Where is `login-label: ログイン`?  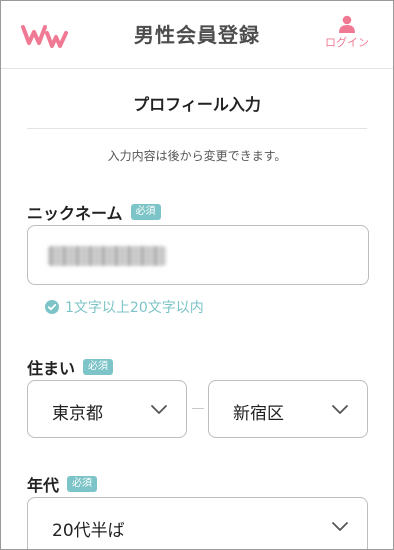
login-label: ログイン is located at coordinates (347, 42).